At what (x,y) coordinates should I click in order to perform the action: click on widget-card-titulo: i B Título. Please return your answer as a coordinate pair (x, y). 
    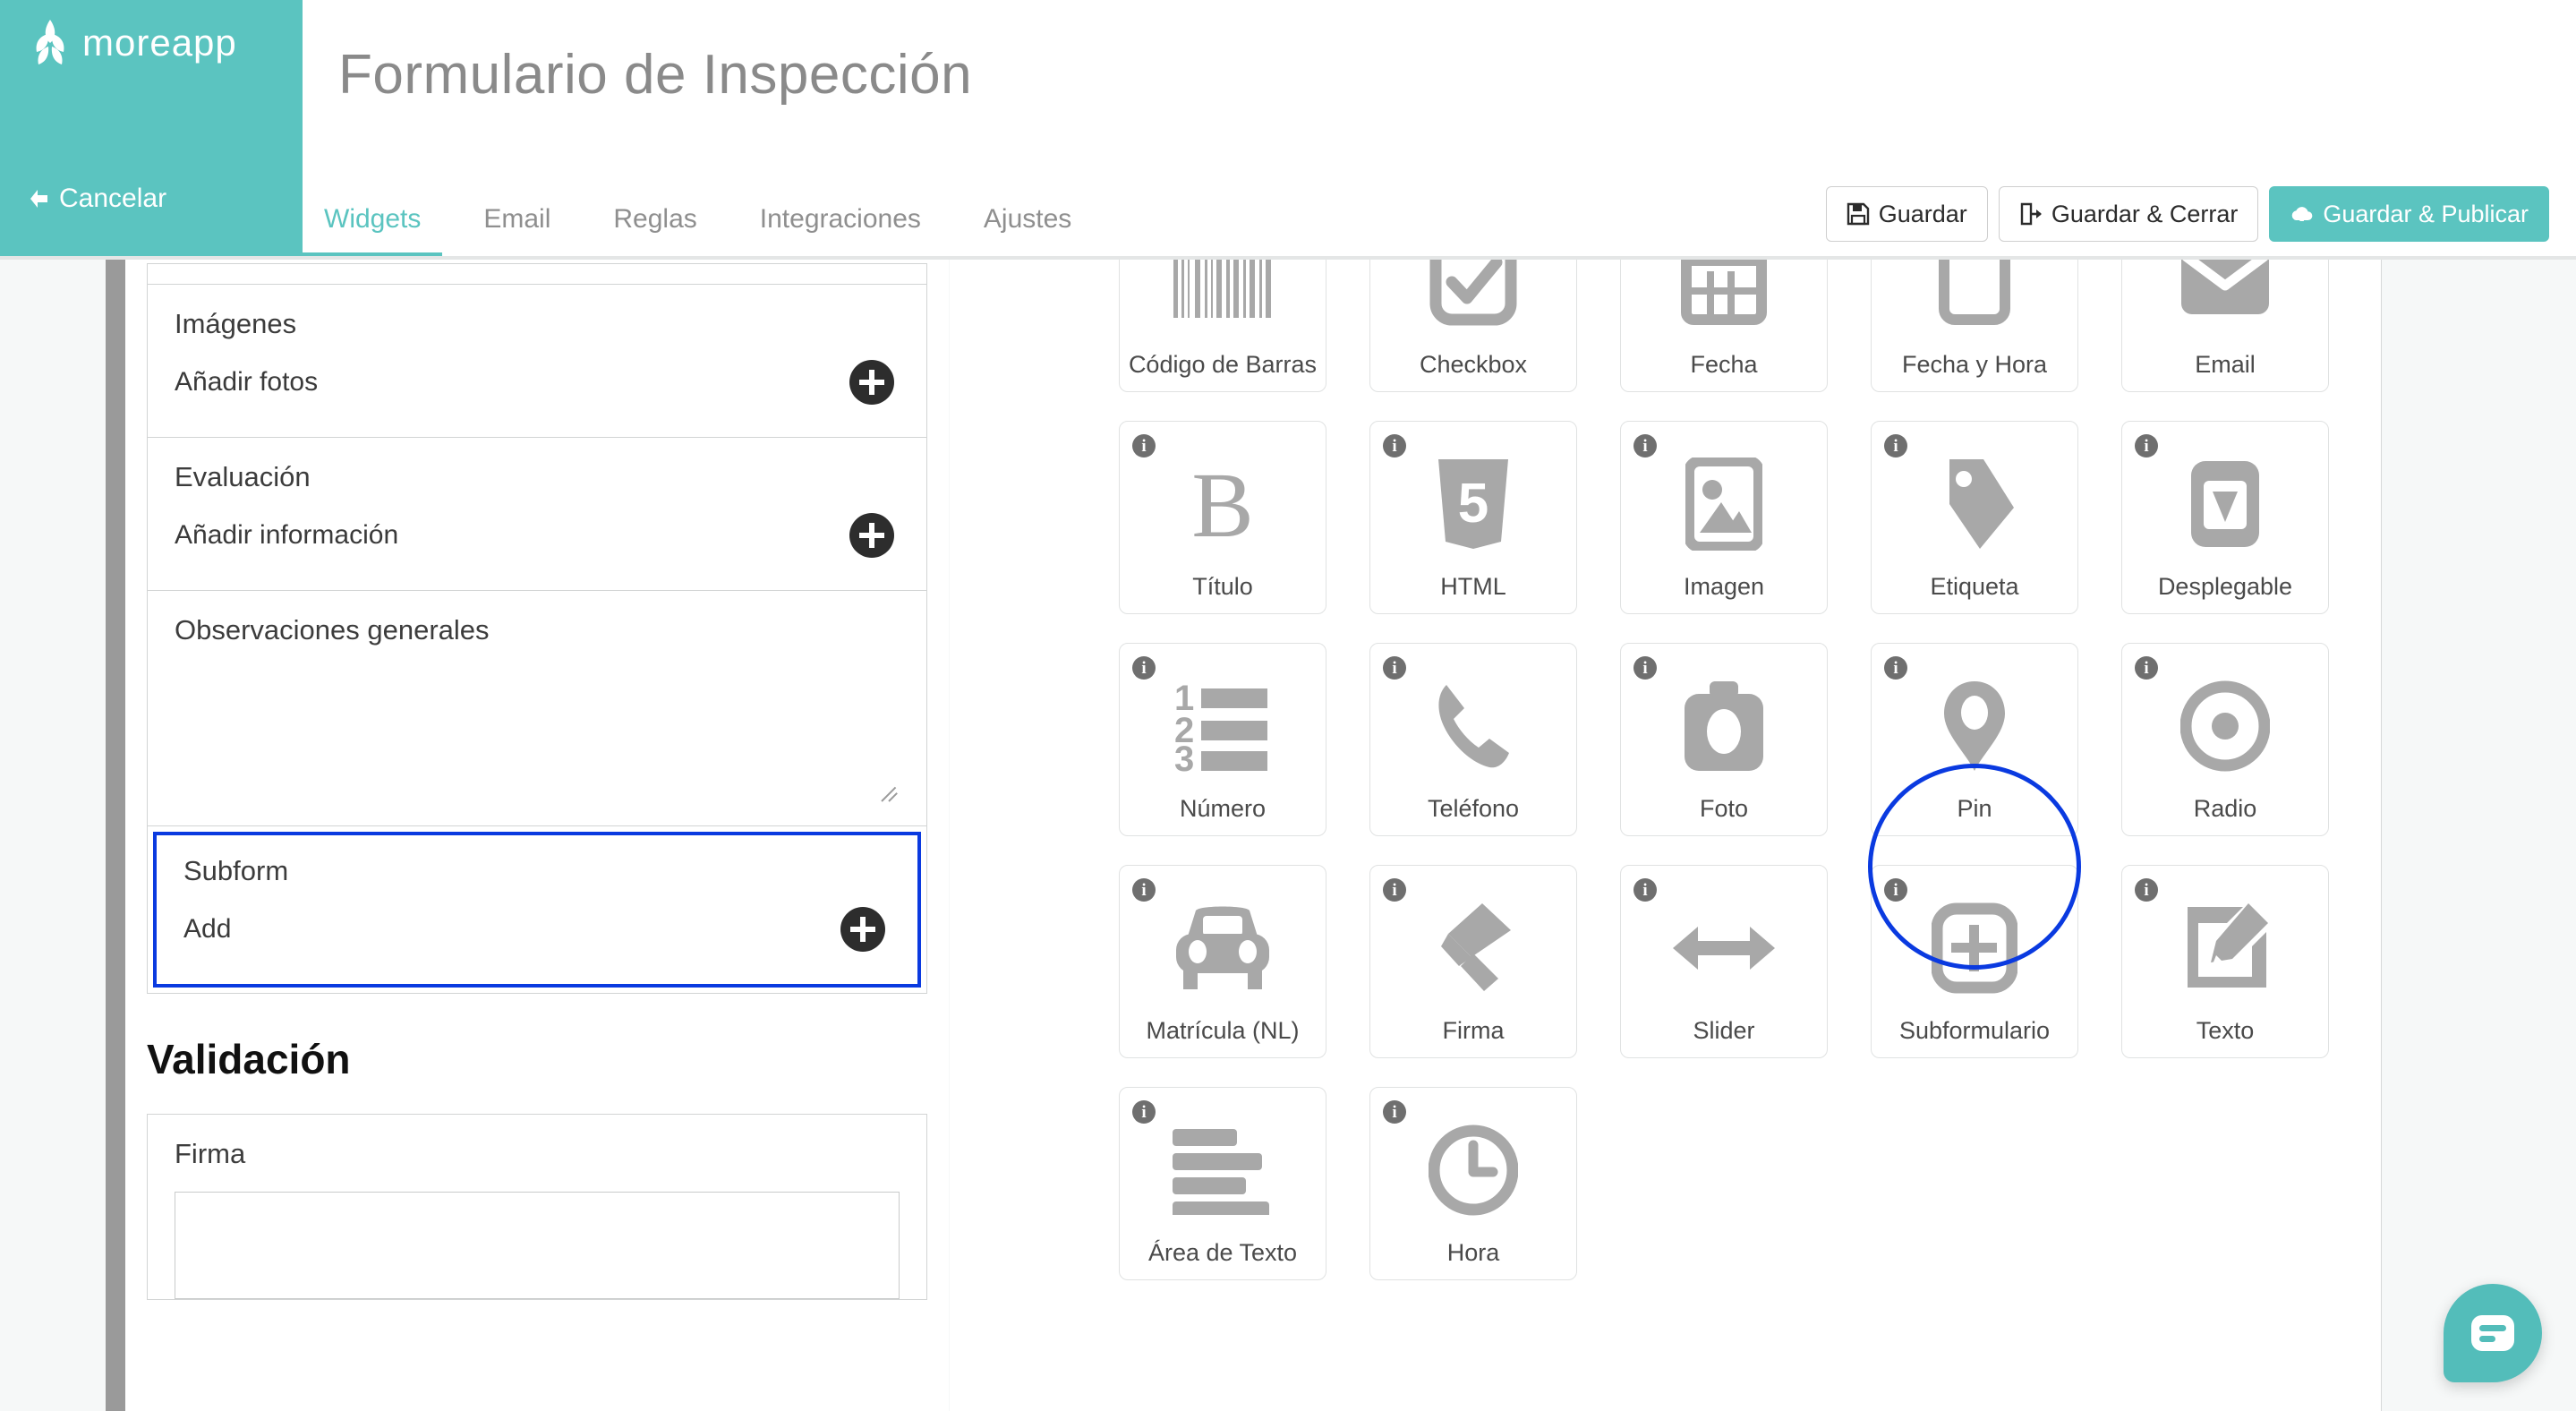
    Looking at the image, I should click on (1222, 517).